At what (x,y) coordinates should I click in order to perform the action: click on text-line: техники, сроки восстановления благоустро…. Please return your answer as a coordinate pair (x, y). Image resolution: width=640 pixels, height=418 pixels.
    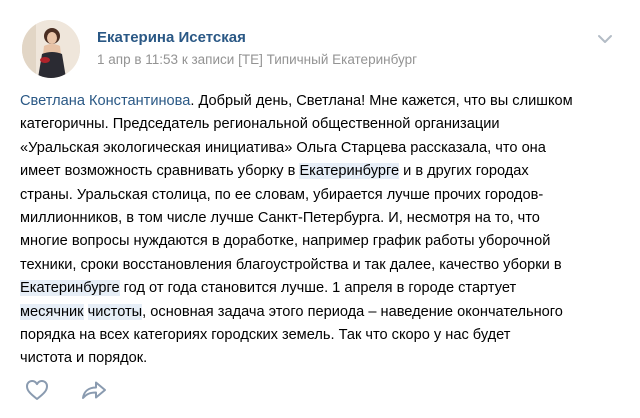
    Looking at the image, I should click on (291, 264).